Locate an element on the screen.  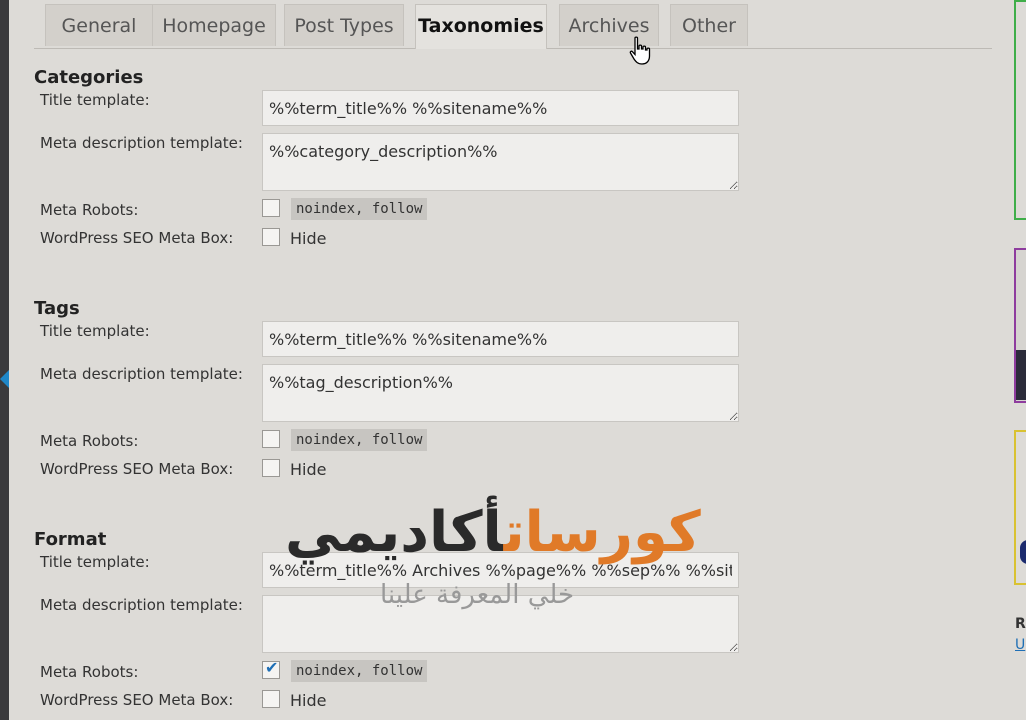
hand-cursor-icon is located at coordinates (640, 50).